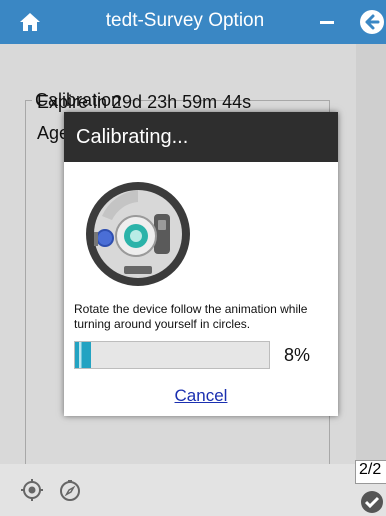 This screenshot has width=386, height=516. I want to click on checkmark-icon, so click(372, 502).